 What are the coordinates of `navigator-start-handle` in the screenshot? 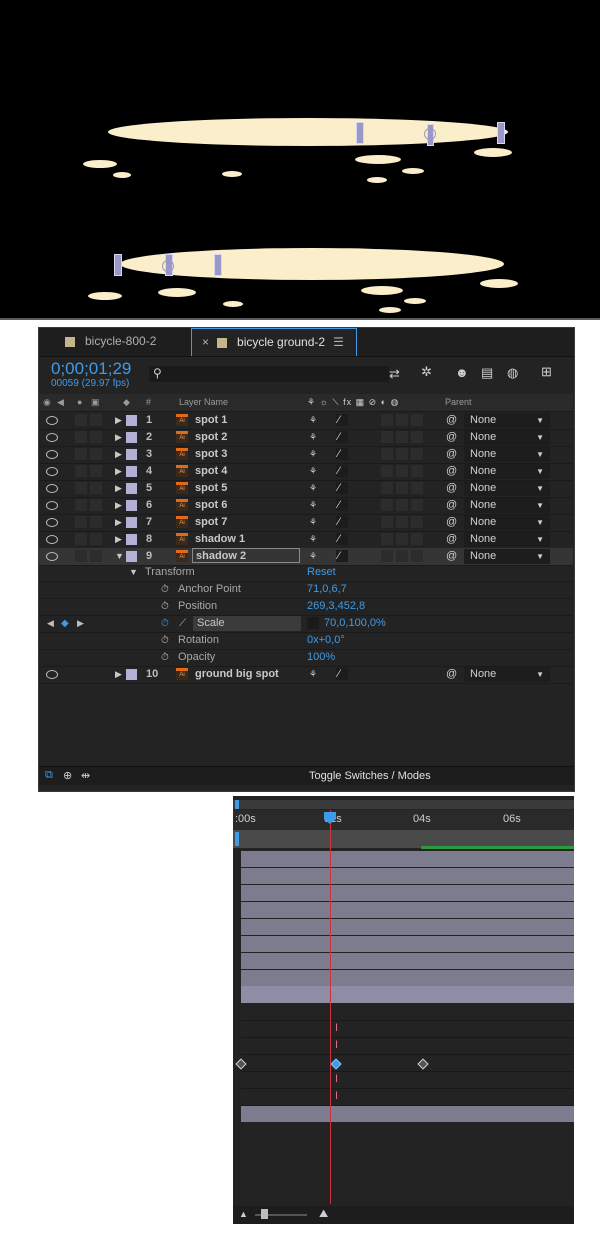 It's located at (237, 804).